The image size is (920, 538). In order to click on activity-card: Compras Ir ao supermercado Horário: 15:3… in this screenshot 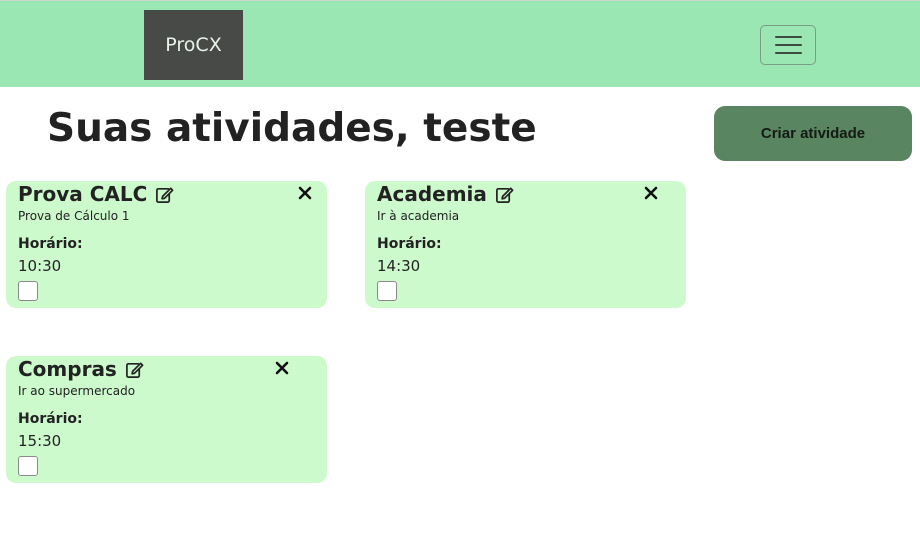, I will do `click(166, 419)`.